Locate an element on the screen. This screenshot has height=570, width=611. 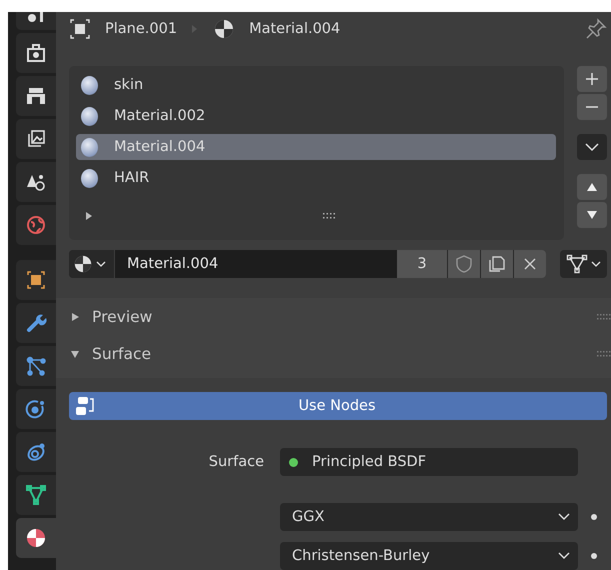
material-slot: Material.004 is located at coordinates (316, 147).